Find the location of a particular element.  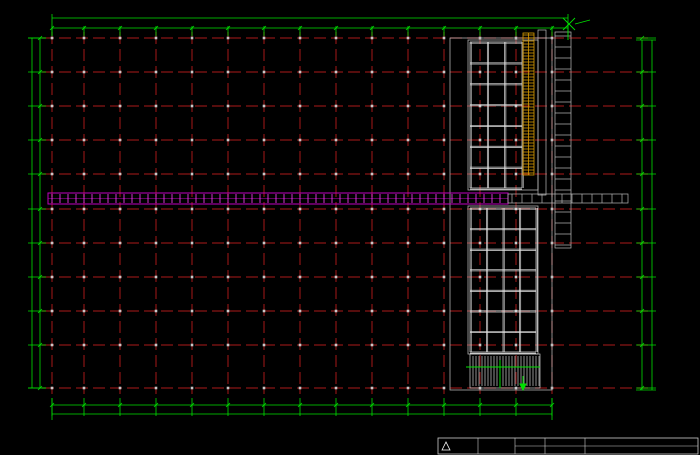

title-block is located at coordinates (568, 446).